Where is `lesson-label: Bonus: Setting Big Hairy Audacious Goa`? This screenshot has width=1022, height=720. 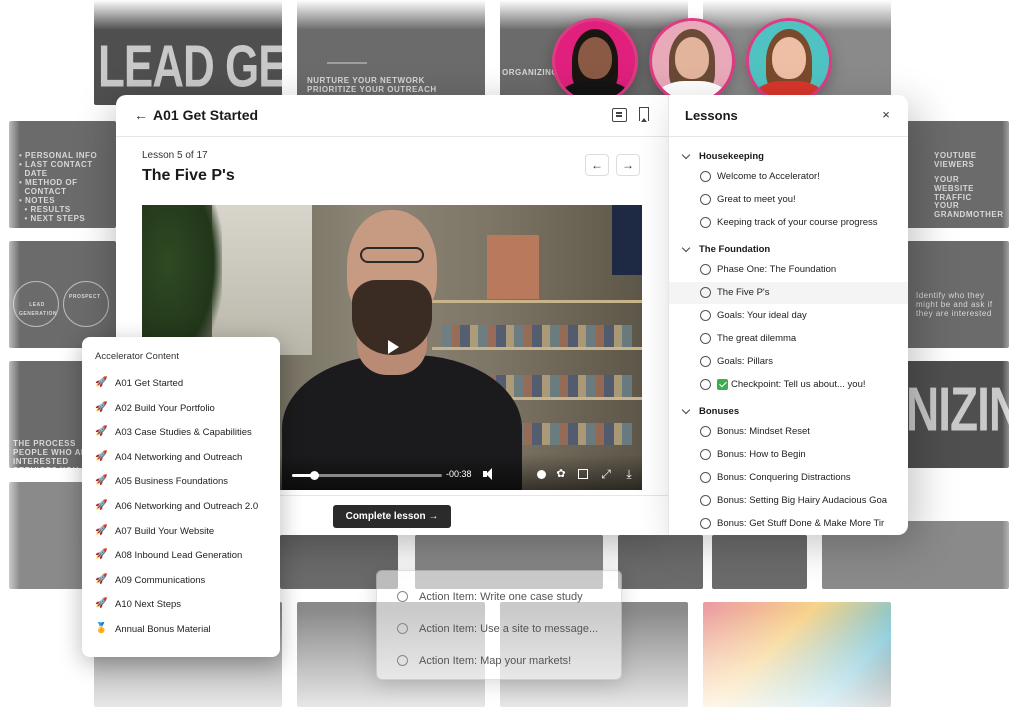
lesson-label: Bonus: Setting Big Hairy Audacious Goa is located at coordinates (802, 500).